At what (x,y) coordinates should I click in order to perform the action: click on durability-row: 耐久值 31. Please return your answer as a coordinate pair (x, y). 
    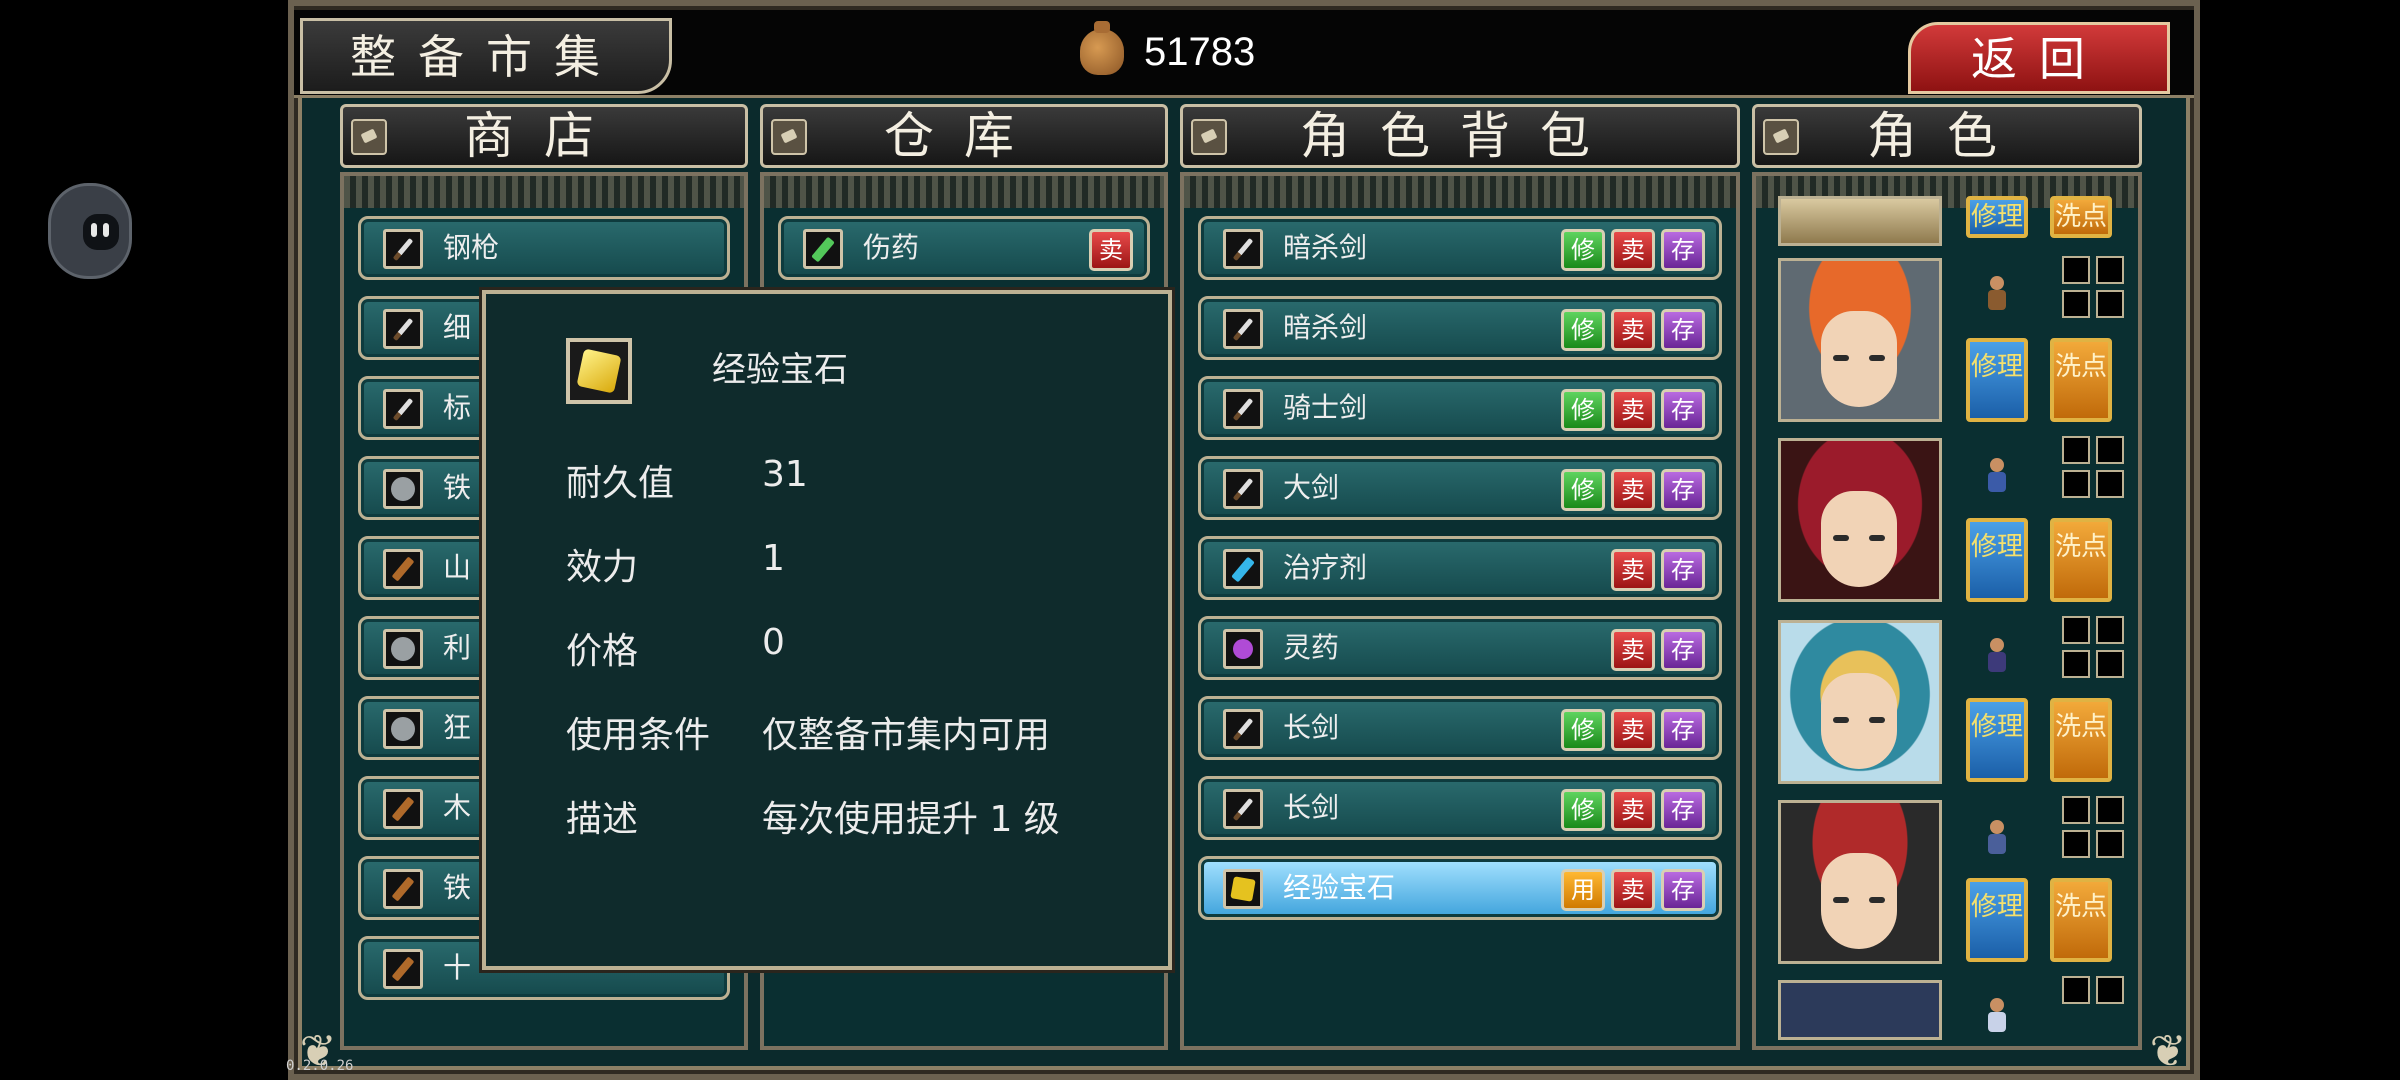
    Looking at the image, I should click on (687, 480).